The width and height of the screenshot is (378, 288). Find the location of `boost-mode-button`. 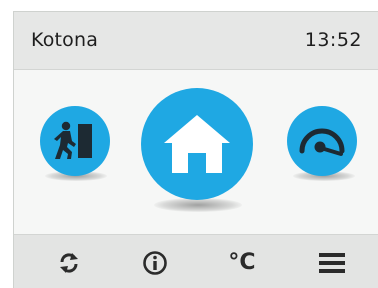

boost-mode-button is located at coordinates (322, 141).